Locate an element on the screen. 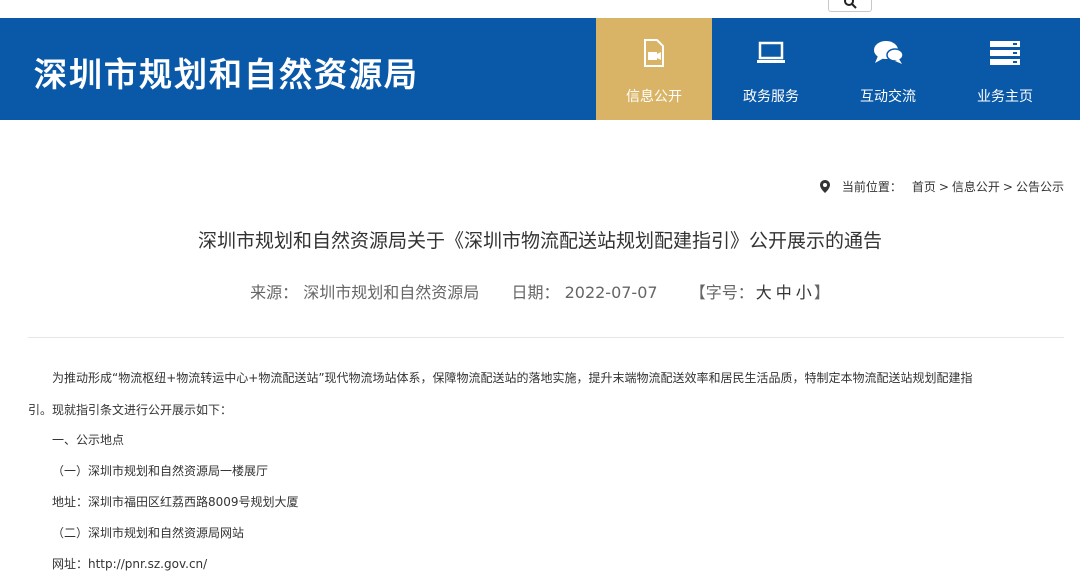 Image resolution: width=1080 pixels, height=580 pixels. search-icon is located at coordinates (850, 4).